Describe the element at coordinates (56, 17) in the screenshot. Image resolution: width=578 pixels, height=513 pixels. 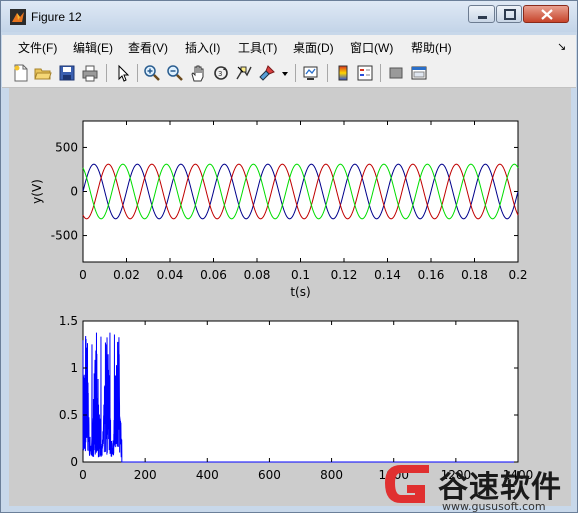
I see `window-title: Figure 12` at that location.